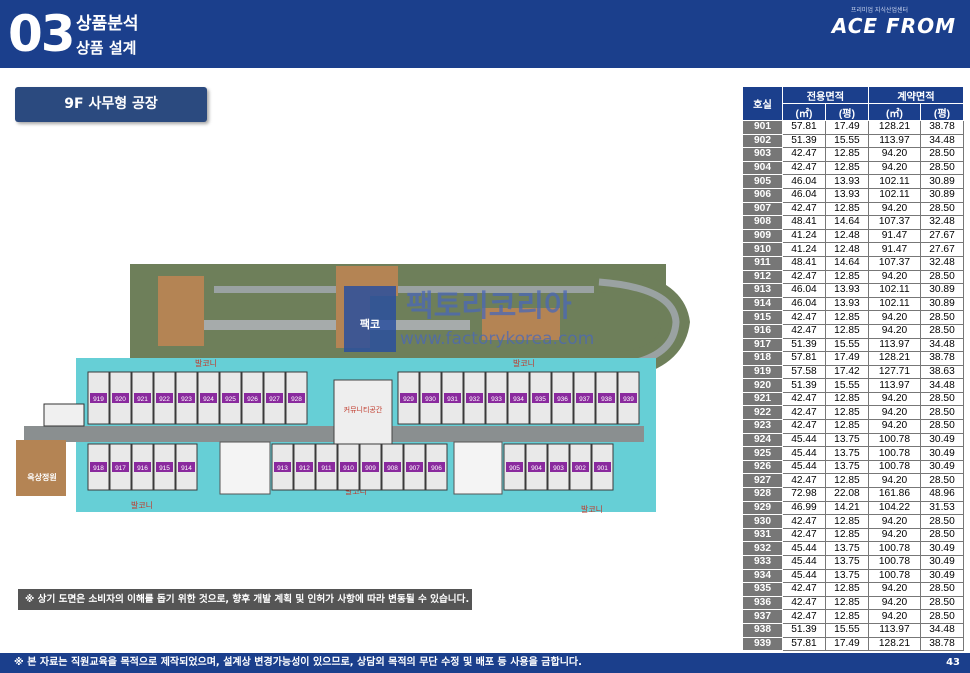 The image size is (970, 673). Describe the element at coordinates (762, 562) in the screenshot. I see `unit-cell: 933` at that location.